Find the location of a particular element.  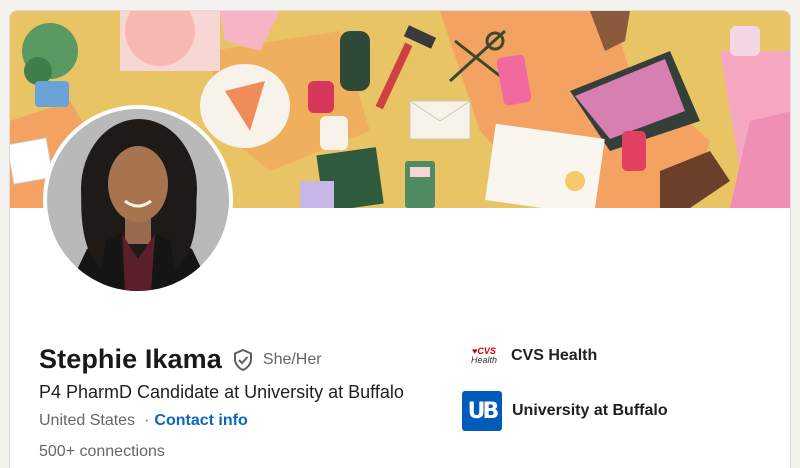

name-row: Stephie Ikama She/Her is located at coordinates (180, 359).